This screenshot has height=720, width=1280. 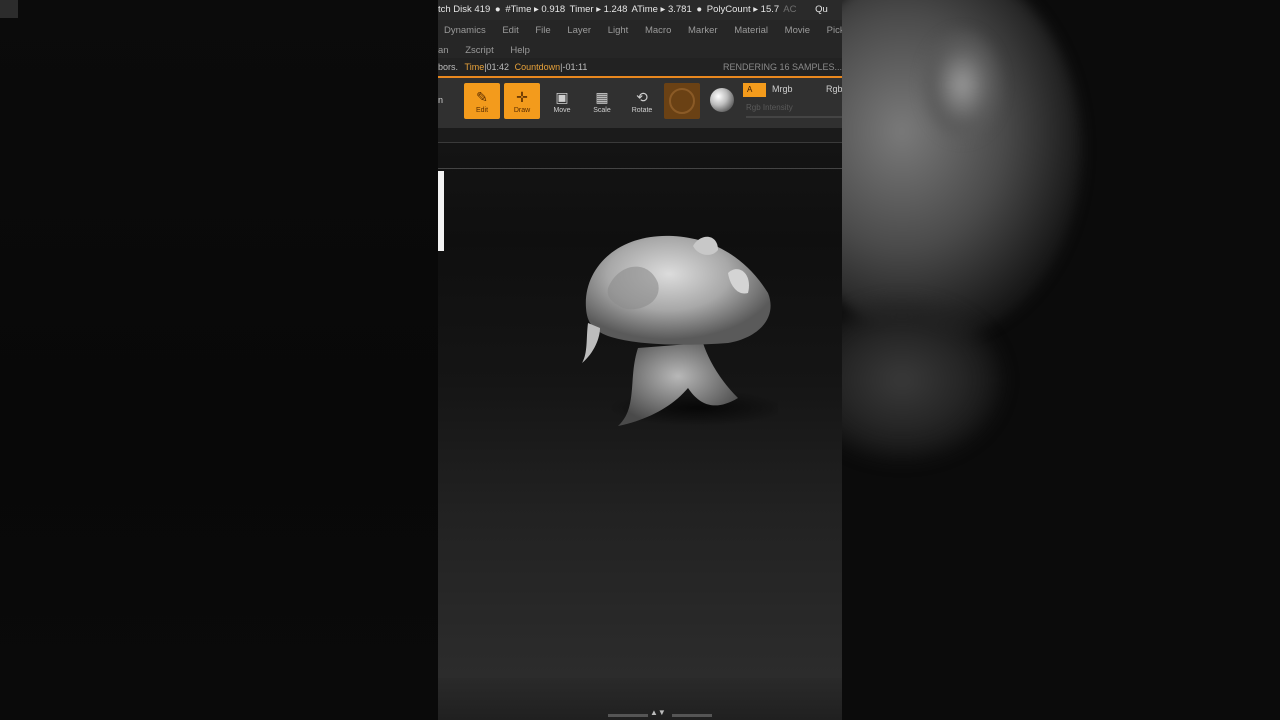 I want to click on draw-button: ✛ Draw, so click(x=522, y=101).